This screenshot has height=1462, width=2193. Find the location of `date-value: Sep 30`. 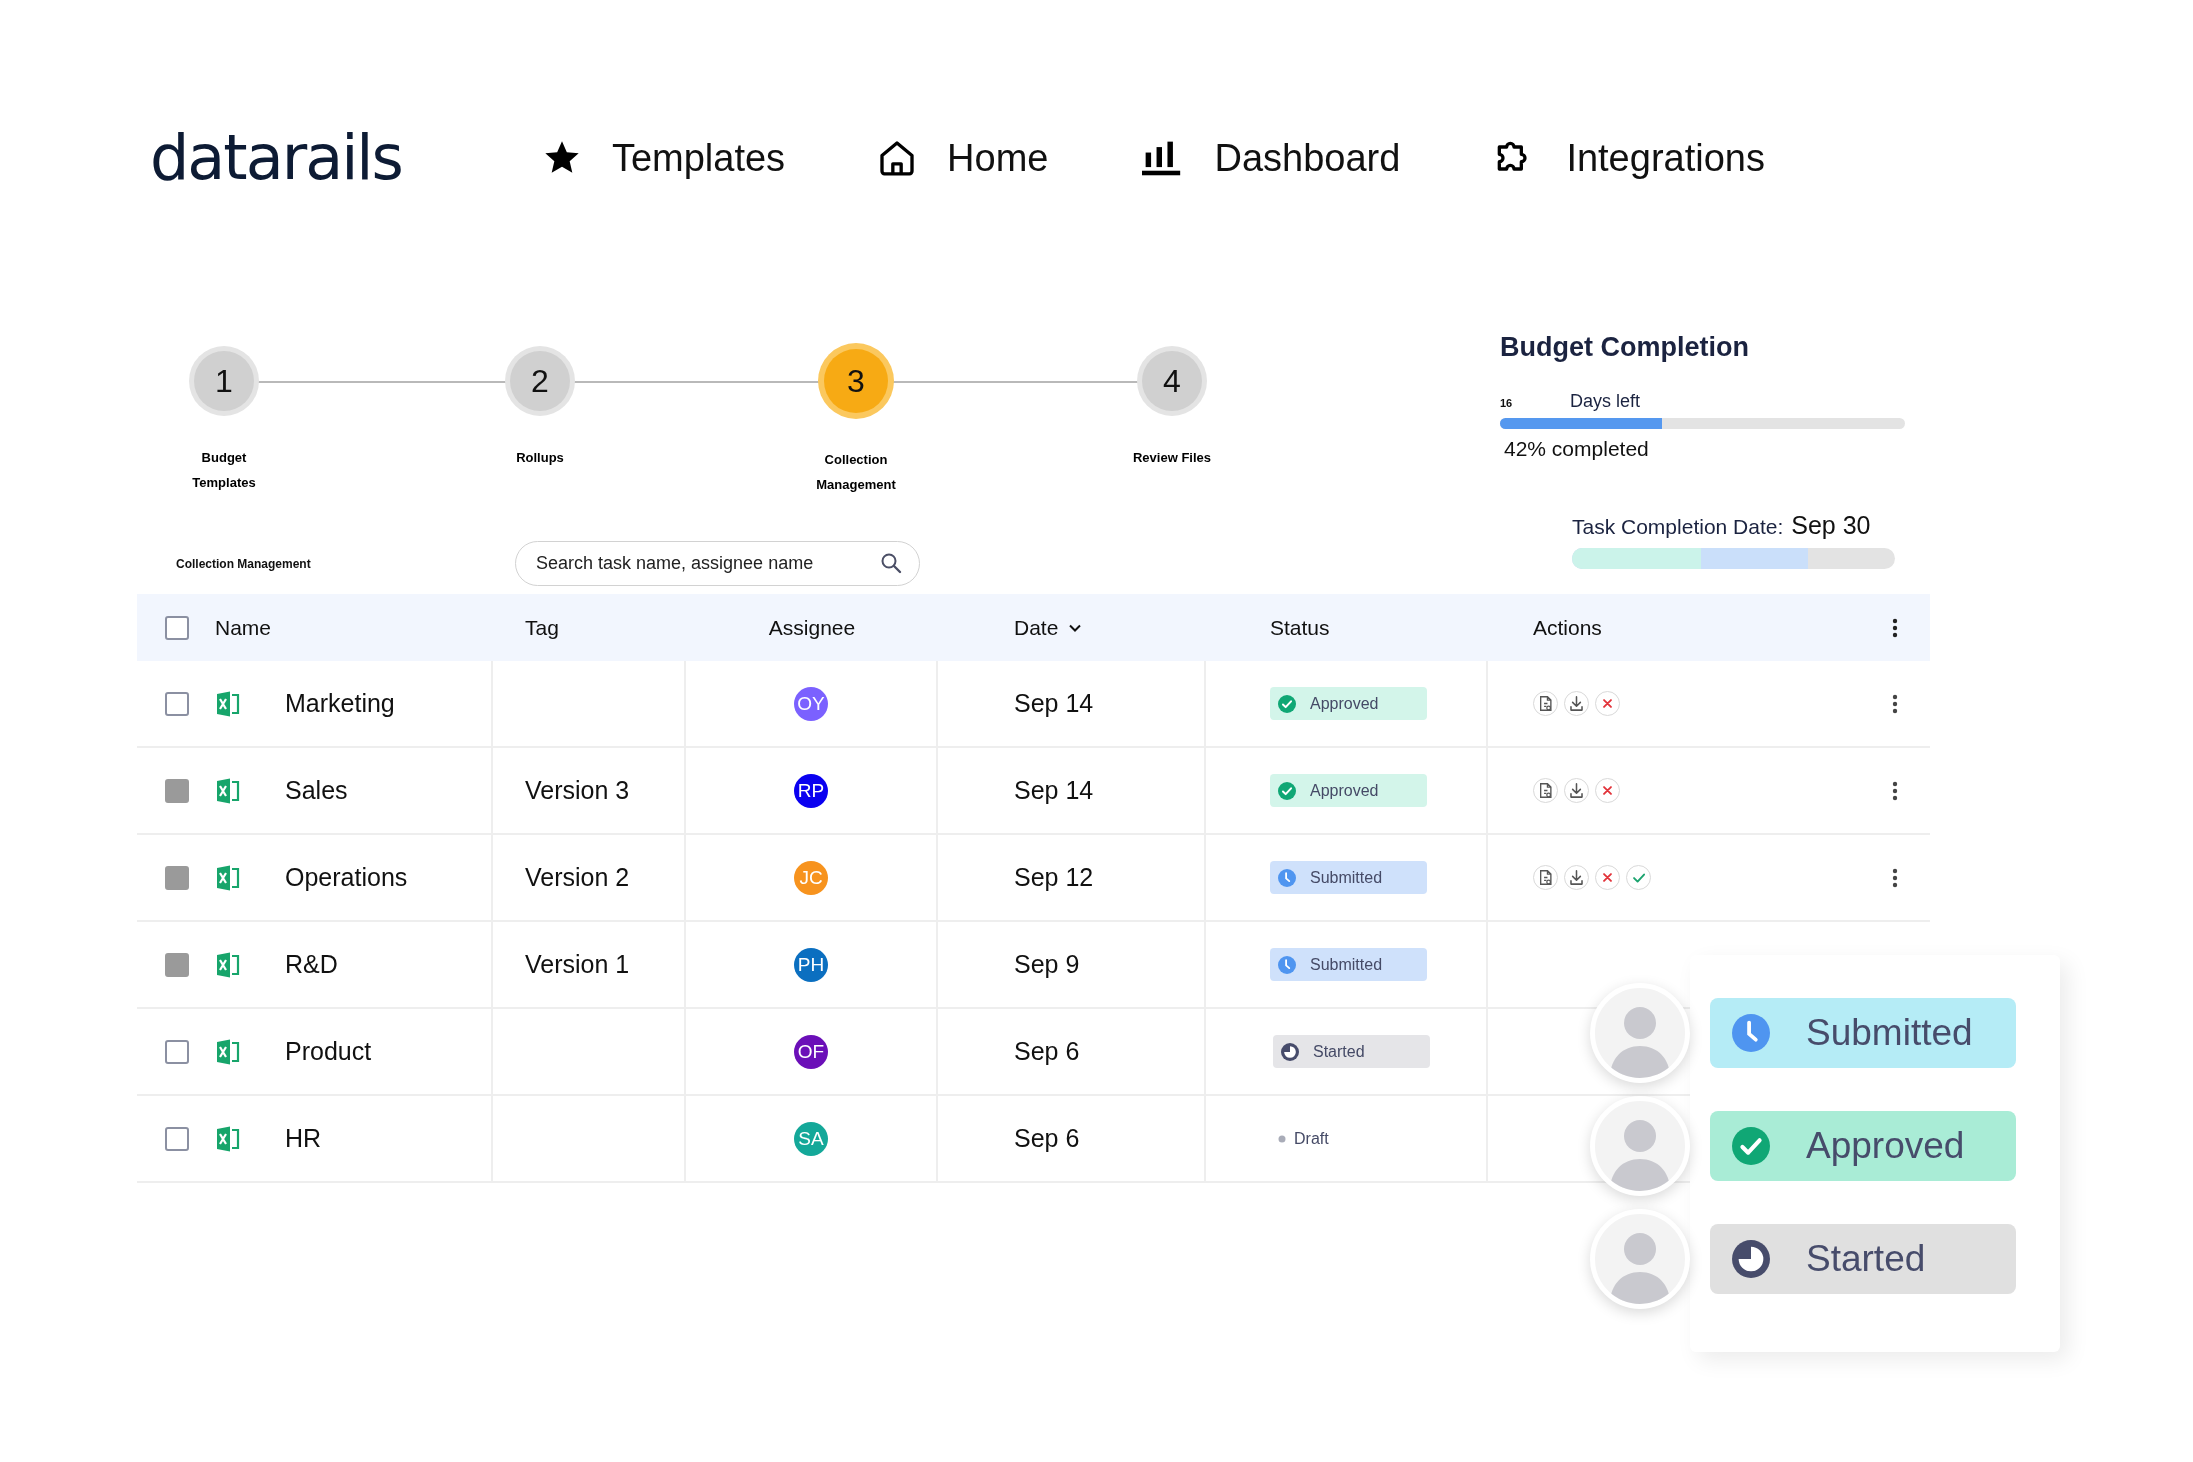

date-value: Sep 30 is located at coordinates (1831, 525).